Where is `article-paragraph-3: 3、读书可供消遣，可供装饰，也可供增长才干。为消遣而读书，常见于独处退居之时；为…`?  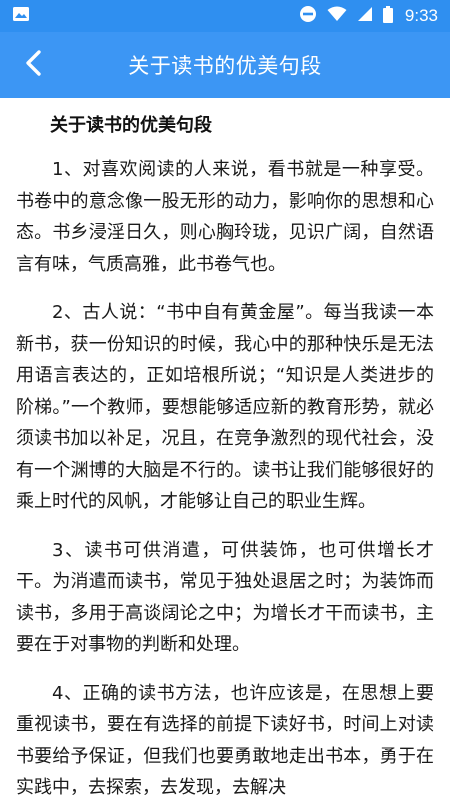
article-paragraph-3: 3、读书可供消遣，可供装饰，也可供增长才干。为消遣而读书，常见于独处退居之时；为… is located at coordinates (225, 597).